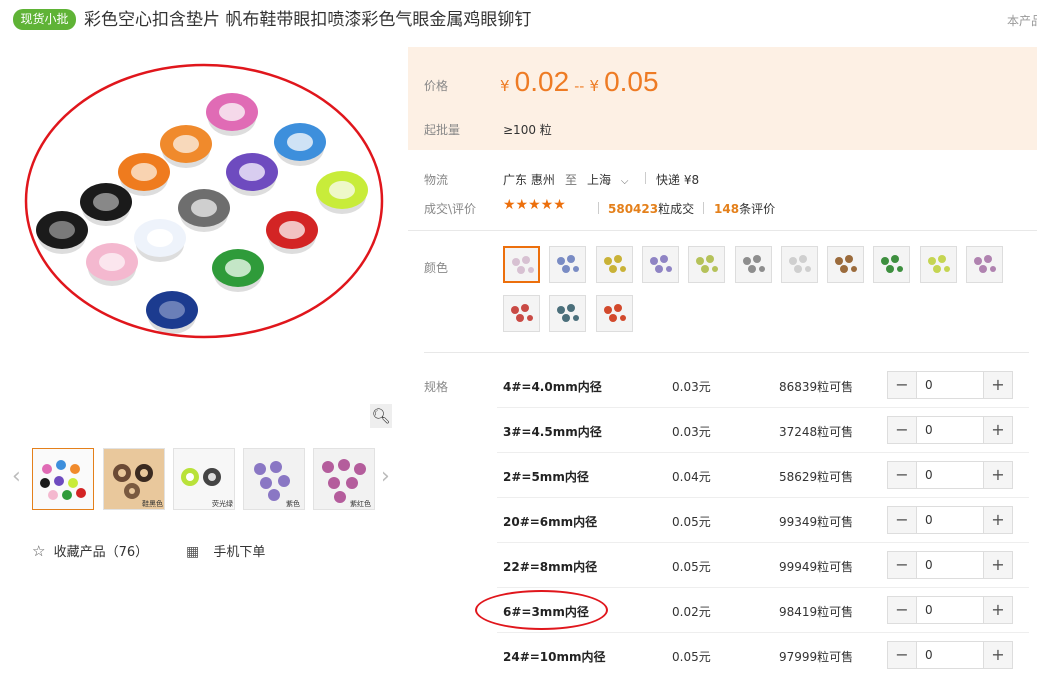 The width and height of the screenshot is (1037, 676). Describe the element at coordinates (134, 479) in the screenshot. I see `thumbnail-2: 鞋黑色` at that location.